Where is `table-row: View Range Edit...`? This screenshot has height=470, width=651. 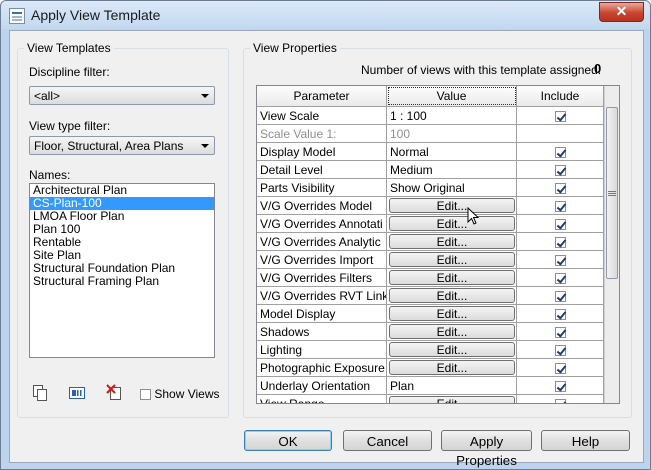 table-row: View Range Edit... is located at coordinates (430, 399).